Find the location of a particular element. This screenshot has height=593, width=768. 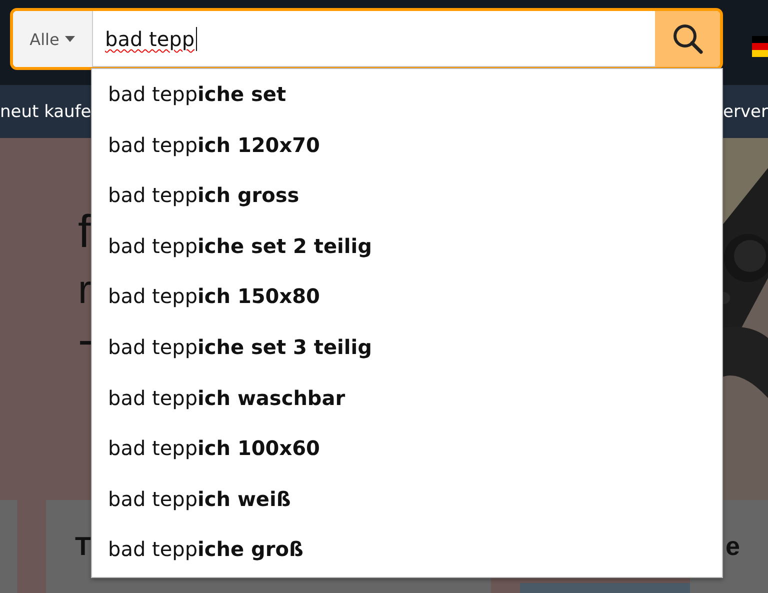

suggestion-item: bad teppich 100x60 is located at coordinates (407, 448).